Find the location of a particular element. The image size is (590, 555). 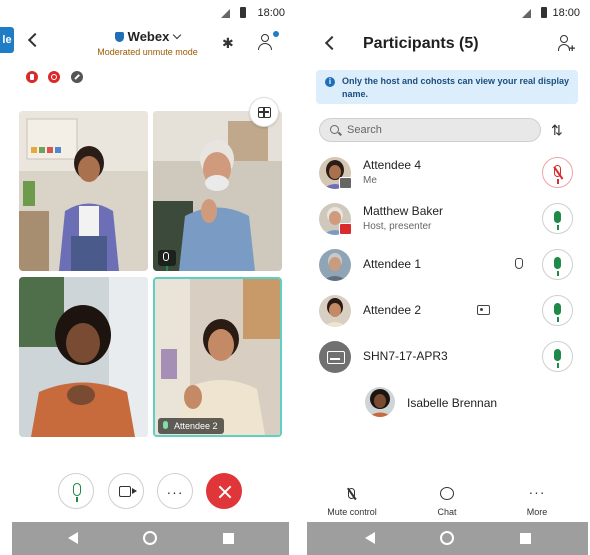

more-label: More is located at coordinates (537, 512).